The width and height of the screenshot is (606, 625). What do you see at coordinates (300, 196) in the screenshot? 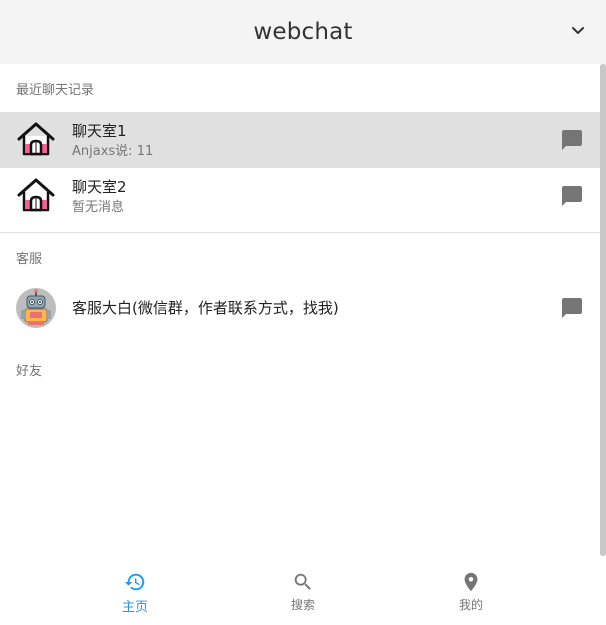
I see `chat-room-item-2: 聊天室2 暂无消息` at bounding box center [300, 196].